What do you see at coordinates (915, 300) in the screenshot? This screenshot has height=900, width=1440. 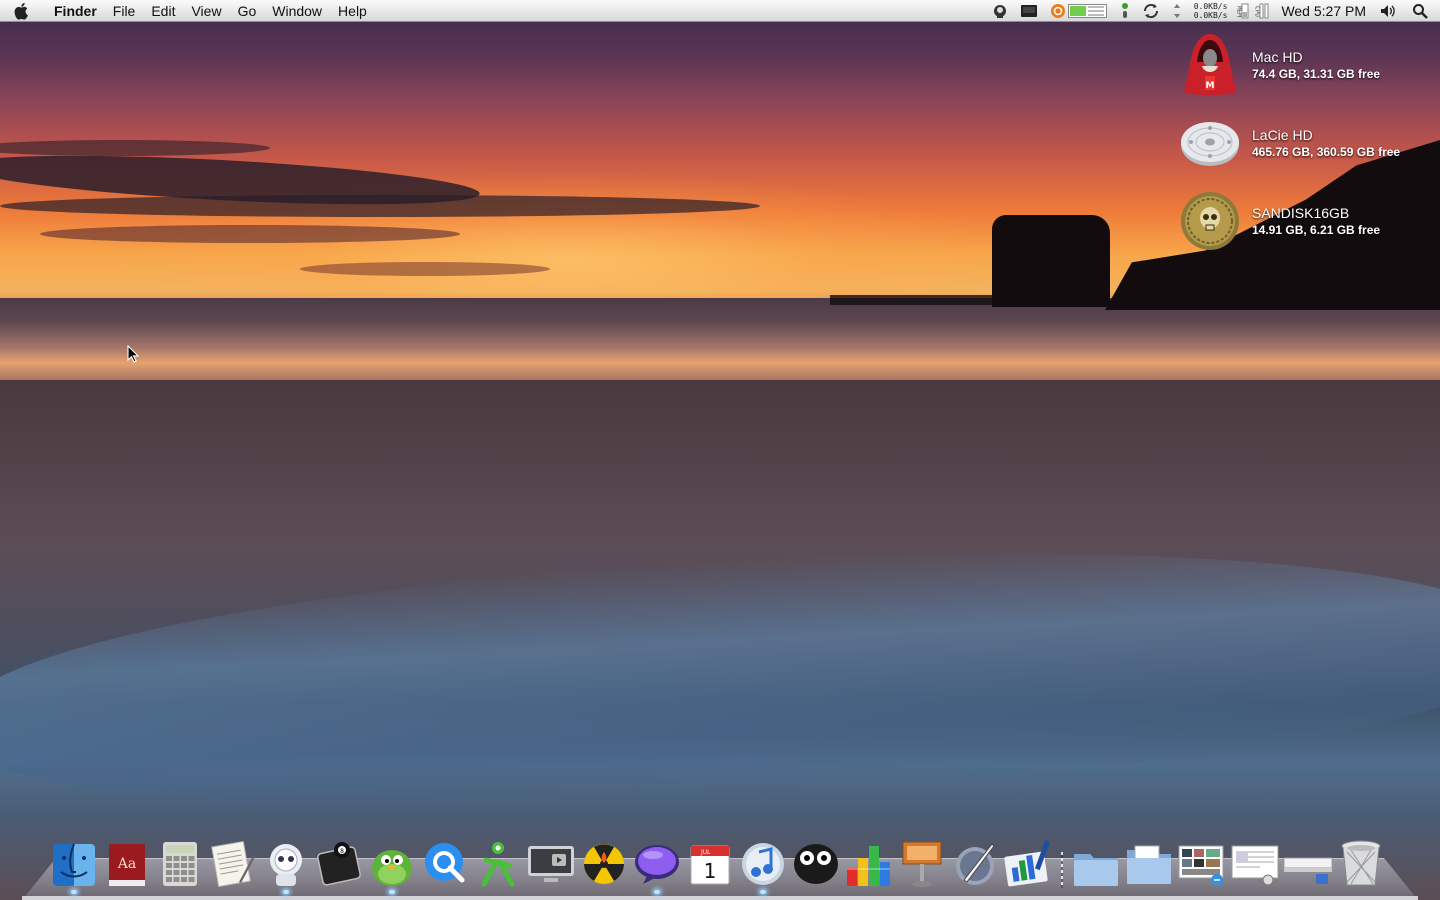 I see `rocks` at bounding box center [915, 300].